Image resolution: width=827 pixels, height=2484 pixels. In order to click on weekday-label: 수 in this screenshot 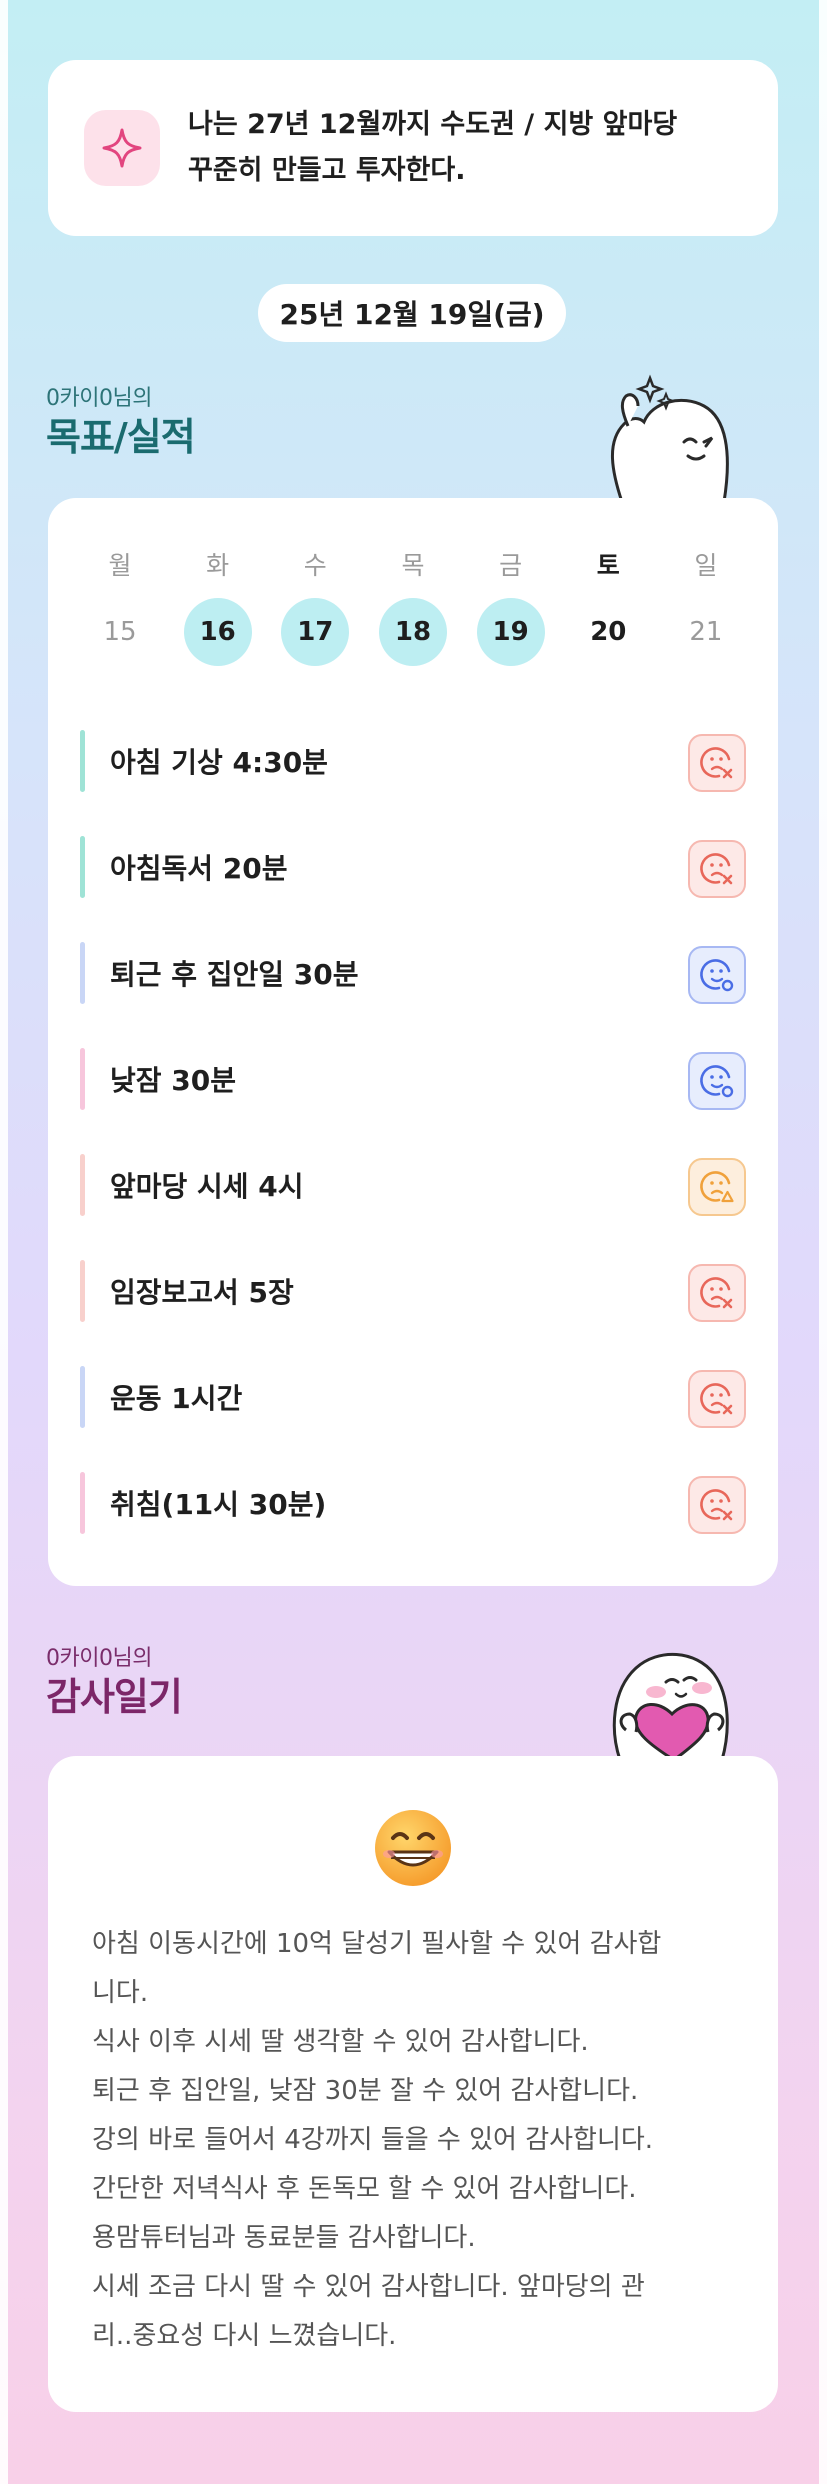, I will do `click(315, 565)`.